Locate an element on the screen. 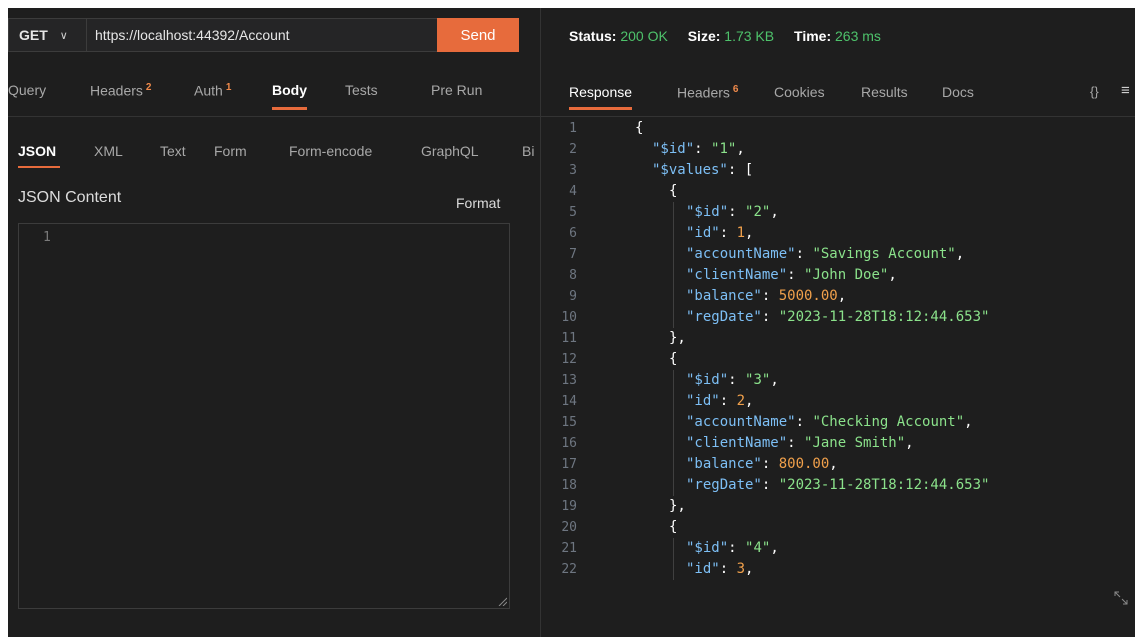 The height and width of the screenshot is (637, 1135). code-text: "$id": "1", is located at coordinates (698, 149).